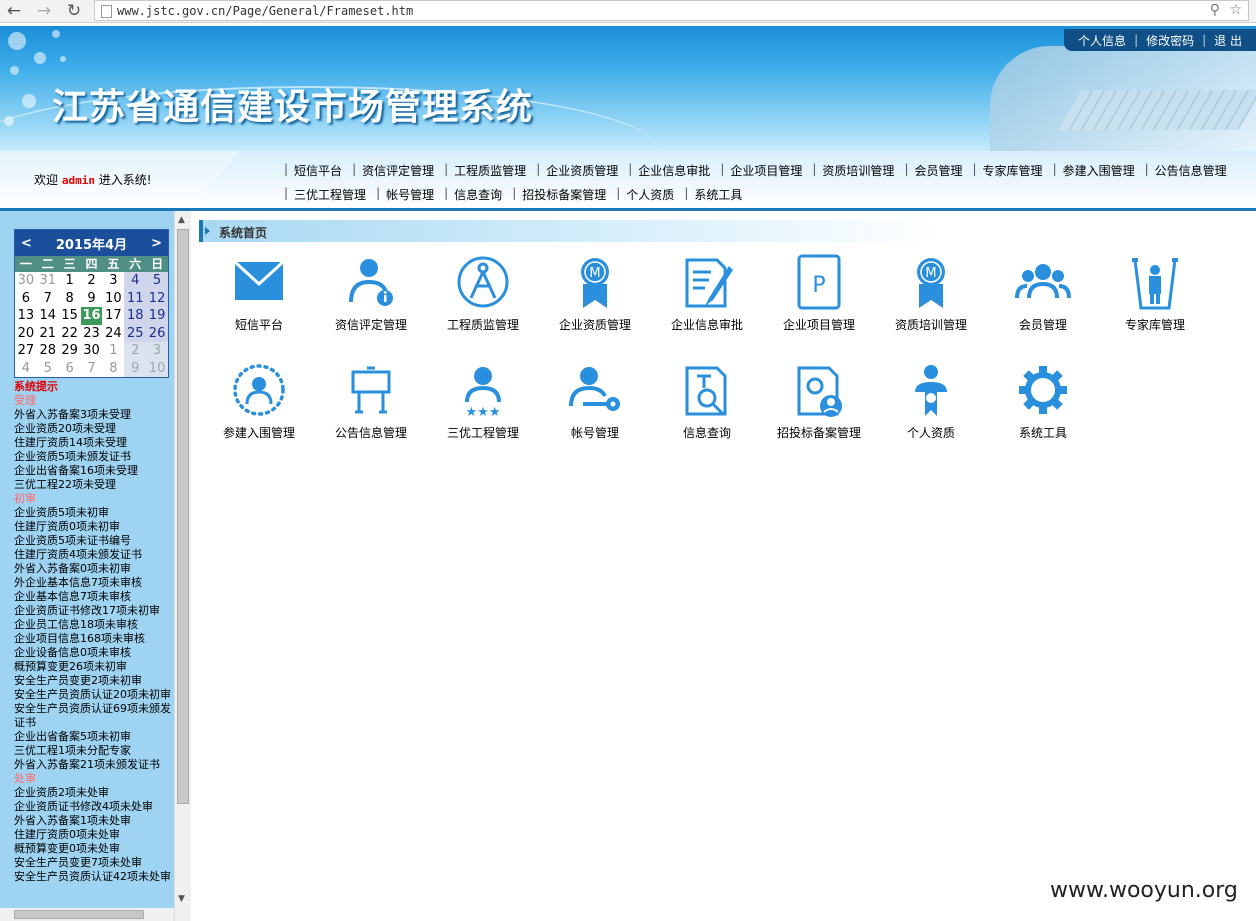 The width and height of the screenshot is (1256, 921). I want to click on calendar-day: 12, so click(157, 298).